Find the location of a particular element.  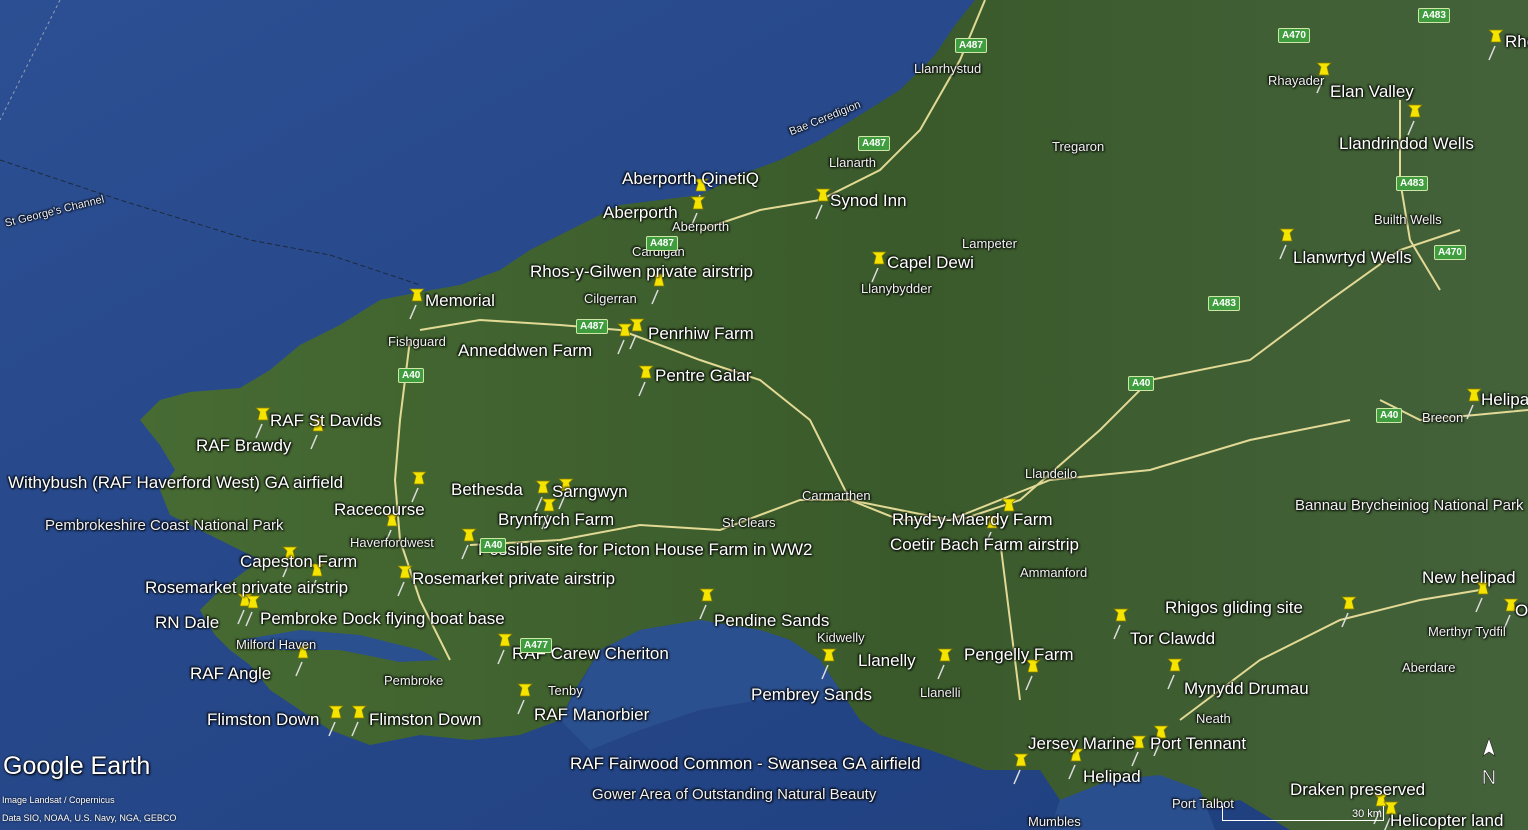

town-label: Llanarth is located at coordinates (852, 162).